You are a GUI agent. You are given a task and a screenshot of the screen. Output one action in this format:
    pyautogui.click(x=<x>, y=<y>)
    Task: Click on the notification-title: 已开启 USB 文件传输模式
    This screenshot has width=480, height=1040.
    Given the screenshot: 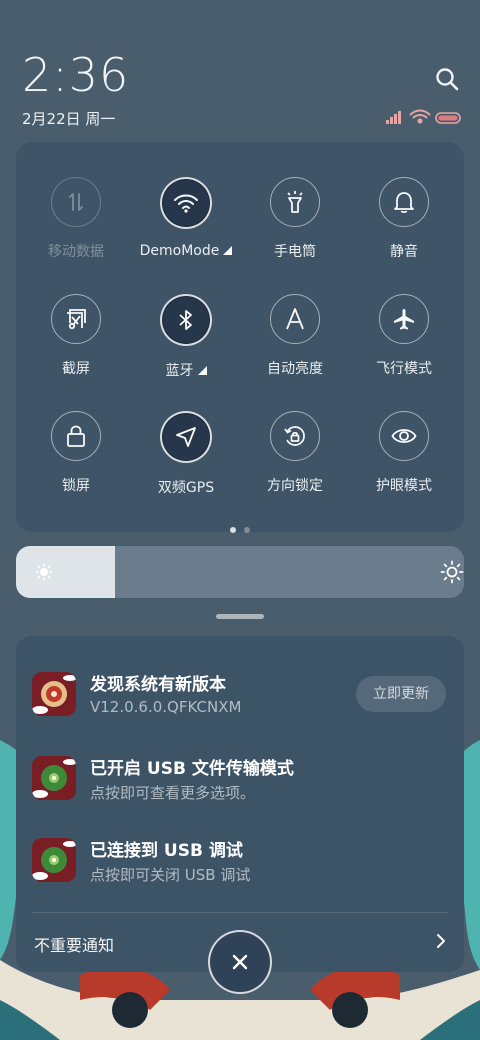 What is the action you would take?
    pyautogui.click(x=192, y=769)
    